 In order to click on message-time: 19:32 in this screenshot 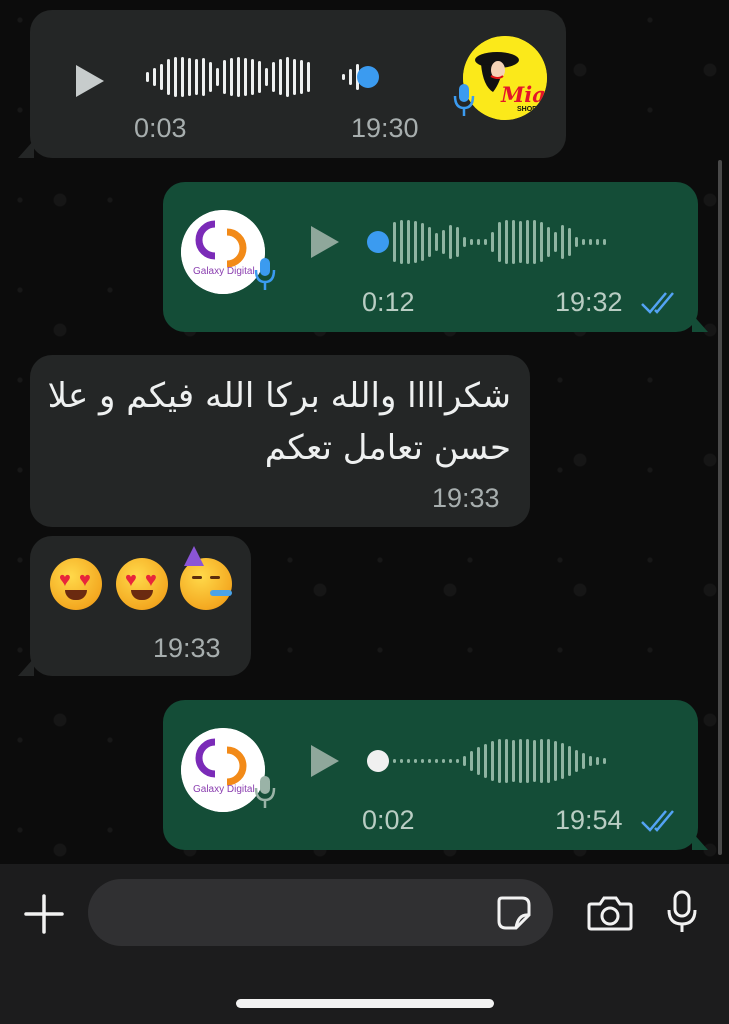, I will do `click(589, 302)`.